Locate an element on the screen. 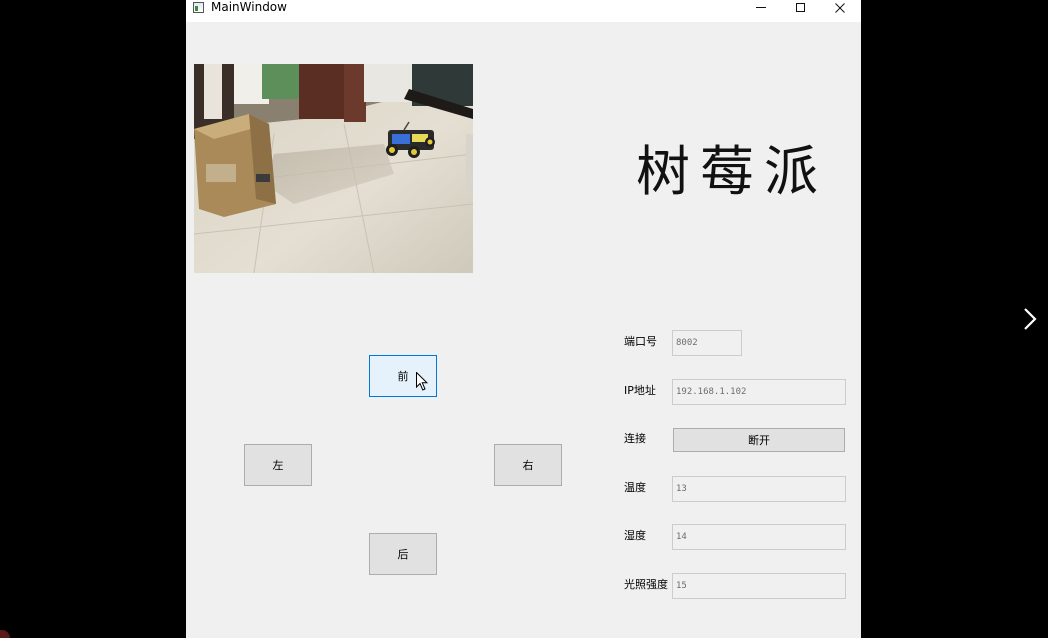 This screenshot has height=638, width=1048. left-button: 左 is located at coordinates (278, 465).